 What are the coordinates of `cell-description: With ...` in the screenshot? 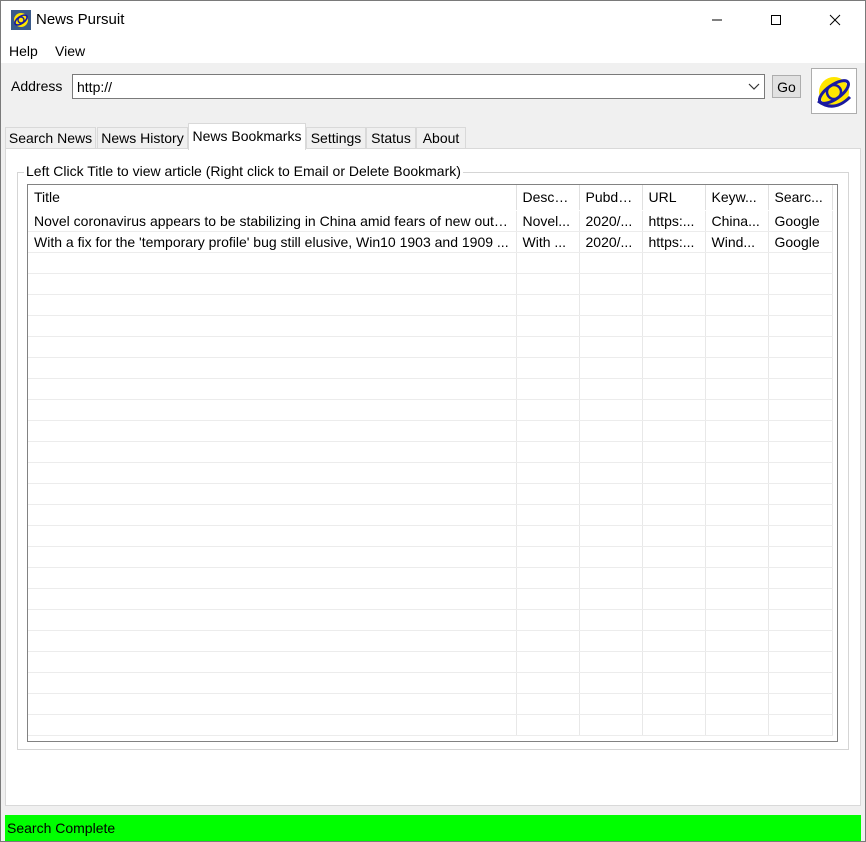 It's located at (548, 242).